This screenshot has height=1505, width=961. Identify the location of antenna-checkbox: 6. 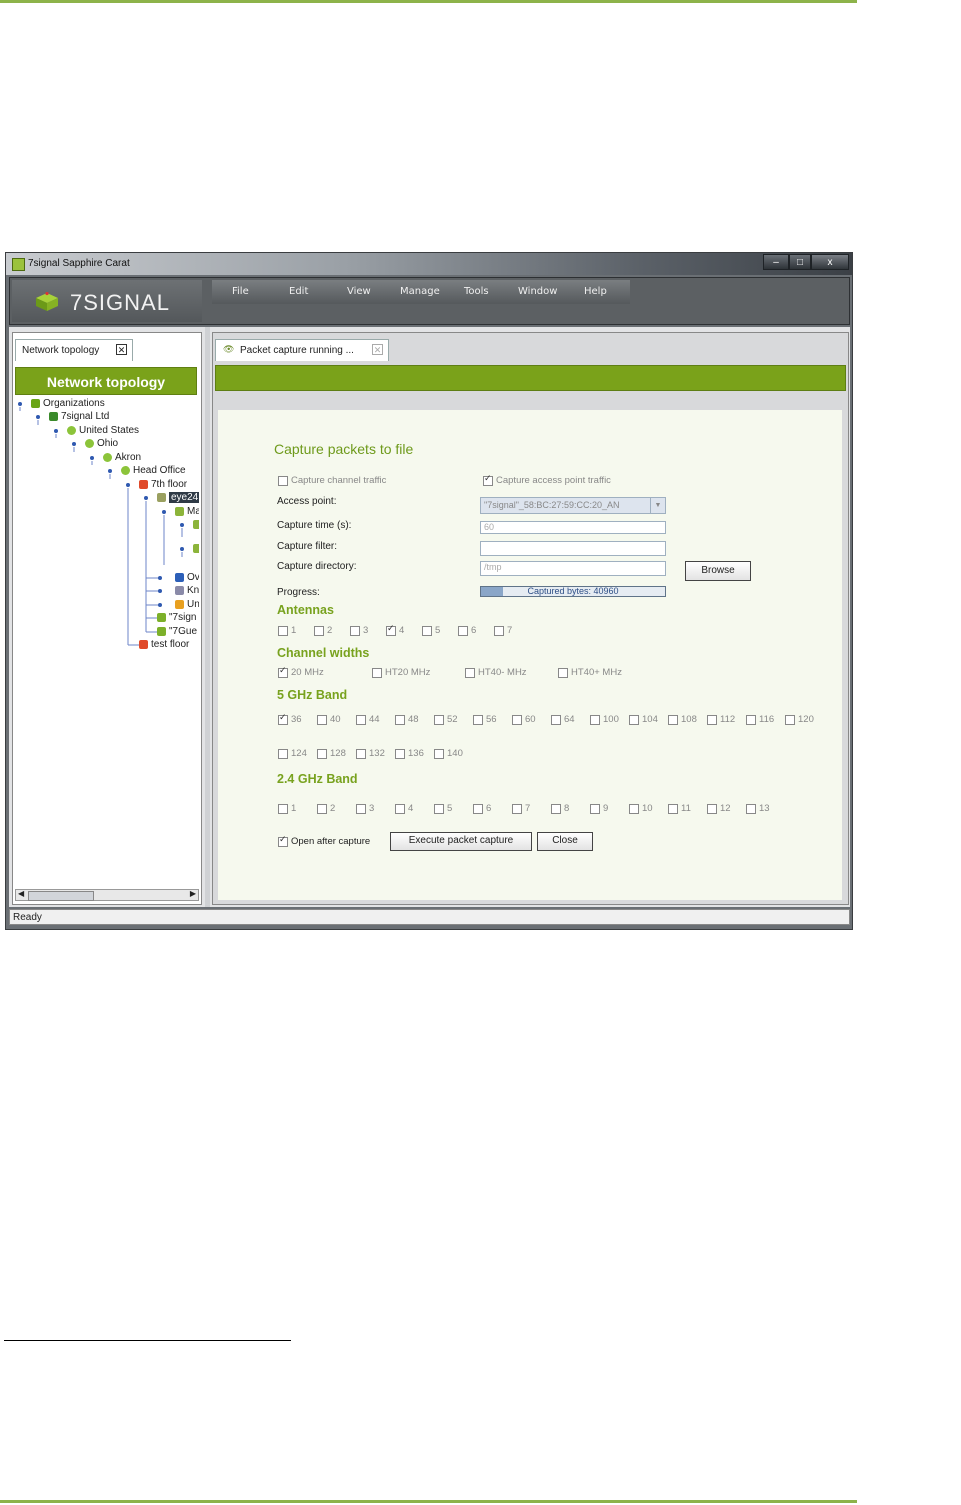
(467, 630).